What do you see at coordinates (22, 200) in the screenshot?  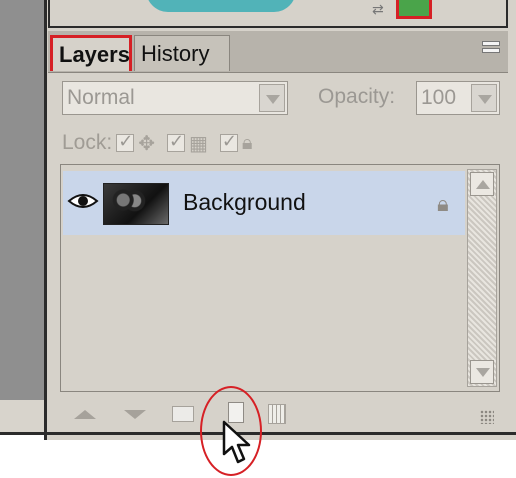 I see `canvas-background` at bounding box center [22, 200].